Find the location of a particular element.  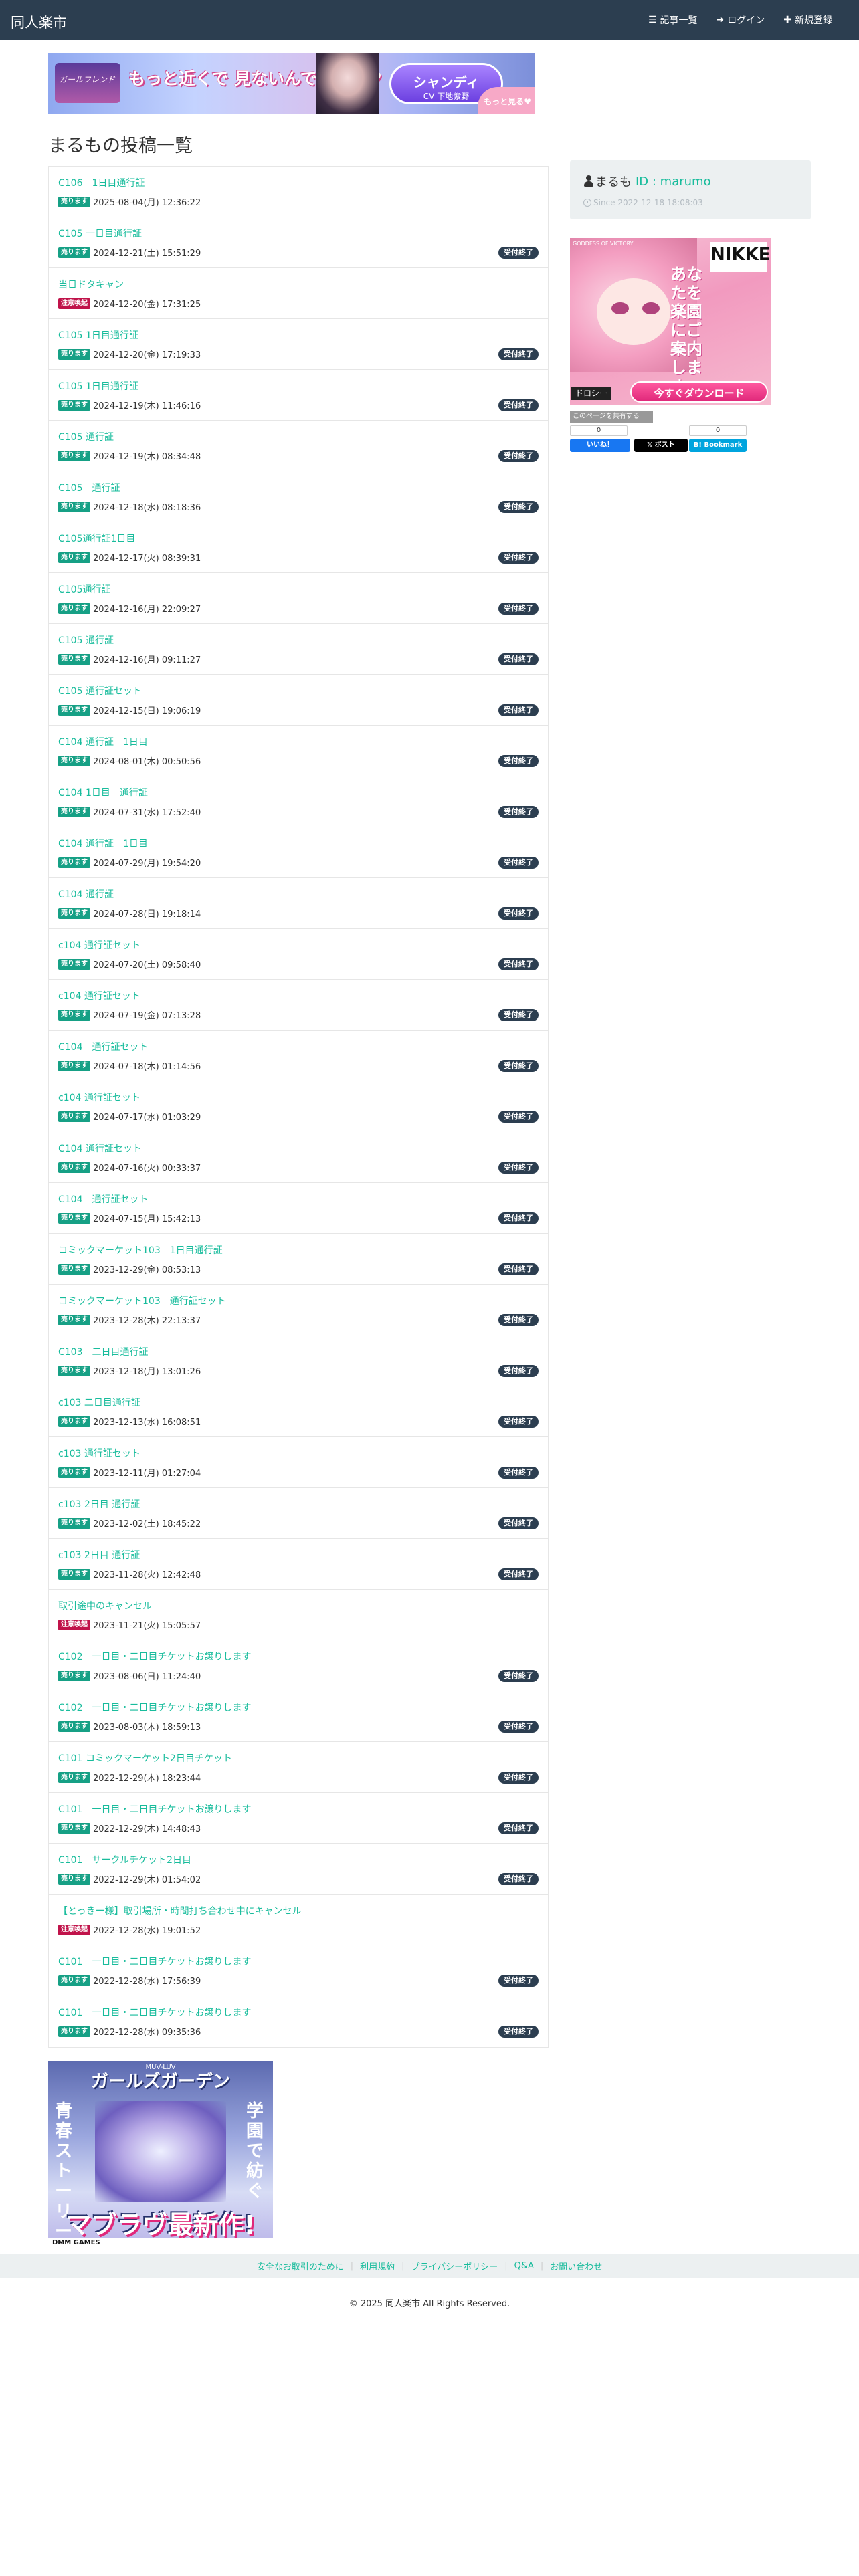

post-title-link: C105通行証 is located at coordinates (84, 589).